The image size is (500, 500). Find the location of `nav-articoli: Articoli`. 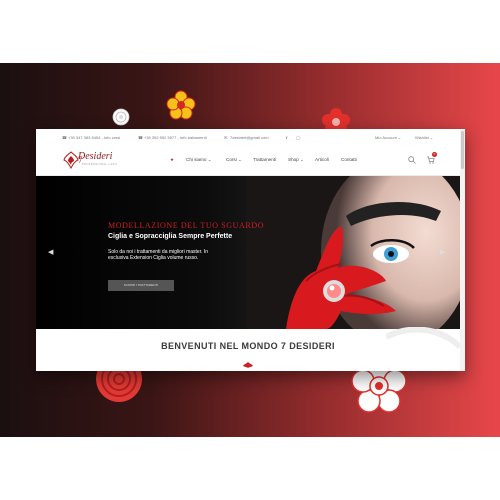

nav-articoli: Articoli is located at coordinates (322, 159).